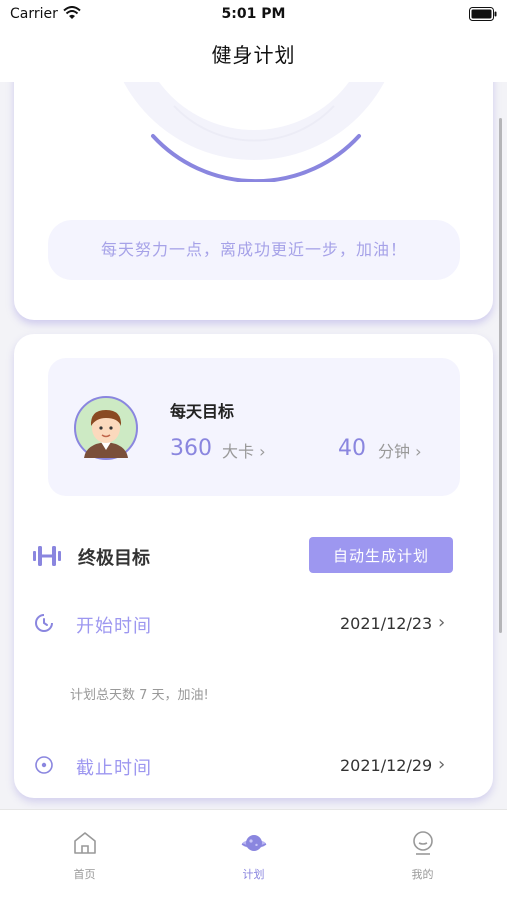 The image size is (507, 901). Describe the element at coordinates (47, 556) in the screenshot. I see `dumbbell-icon` at that location.